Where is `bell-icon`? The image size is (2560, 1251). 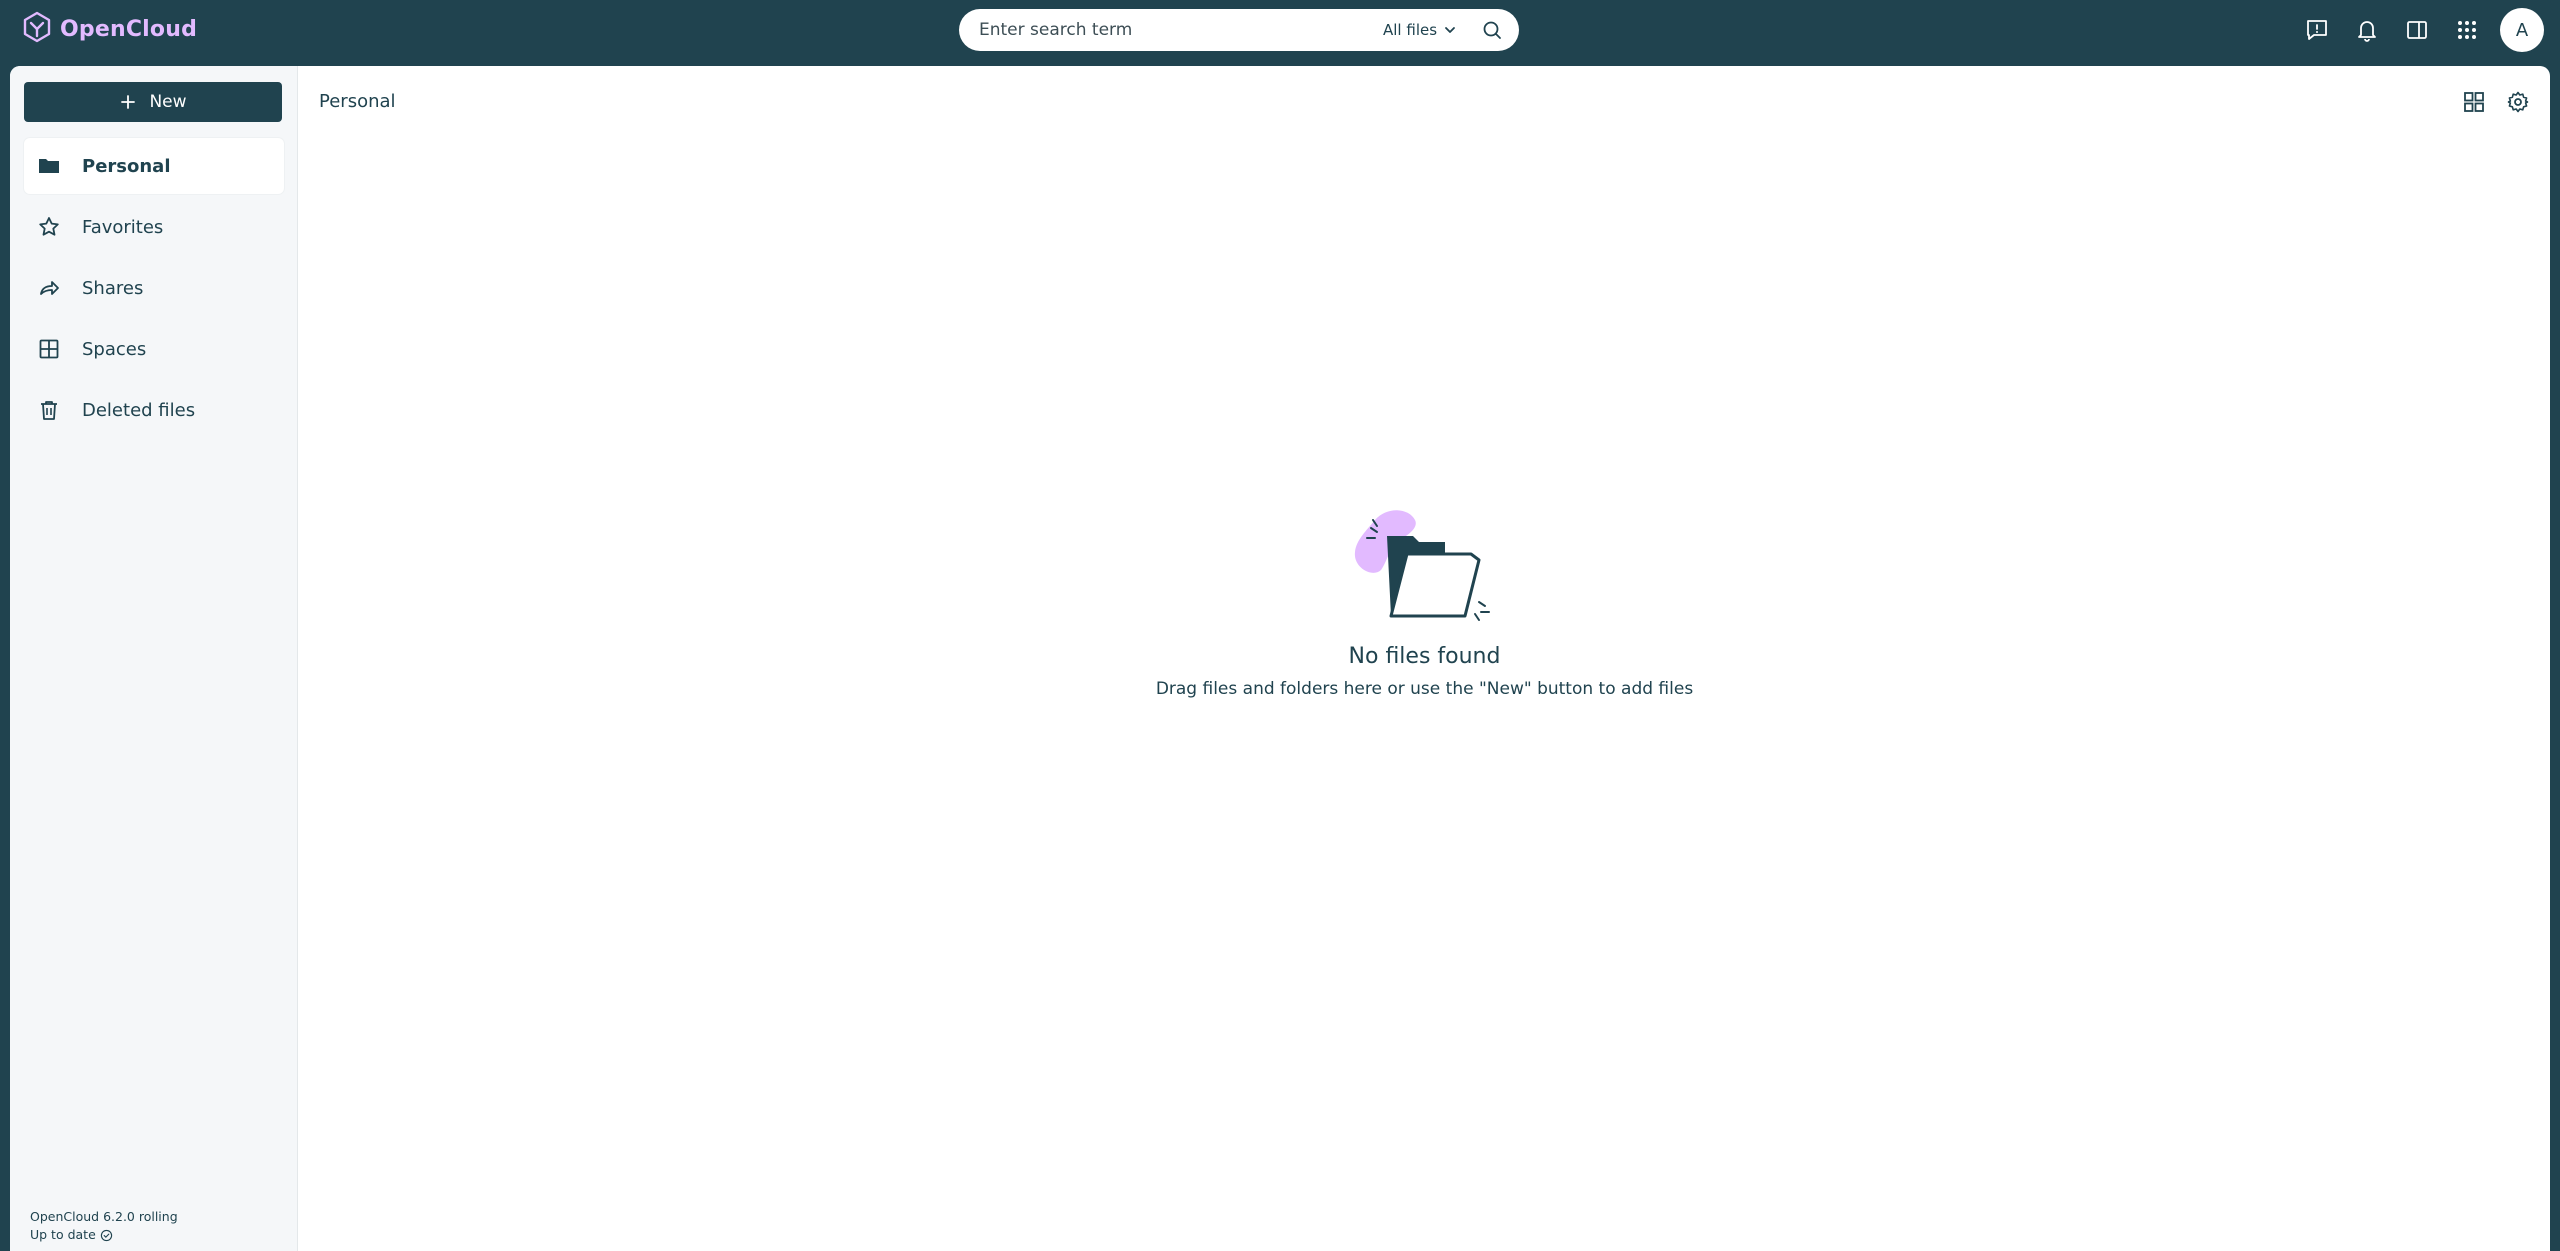
bell-icon is located at coordinates (2367, 31).